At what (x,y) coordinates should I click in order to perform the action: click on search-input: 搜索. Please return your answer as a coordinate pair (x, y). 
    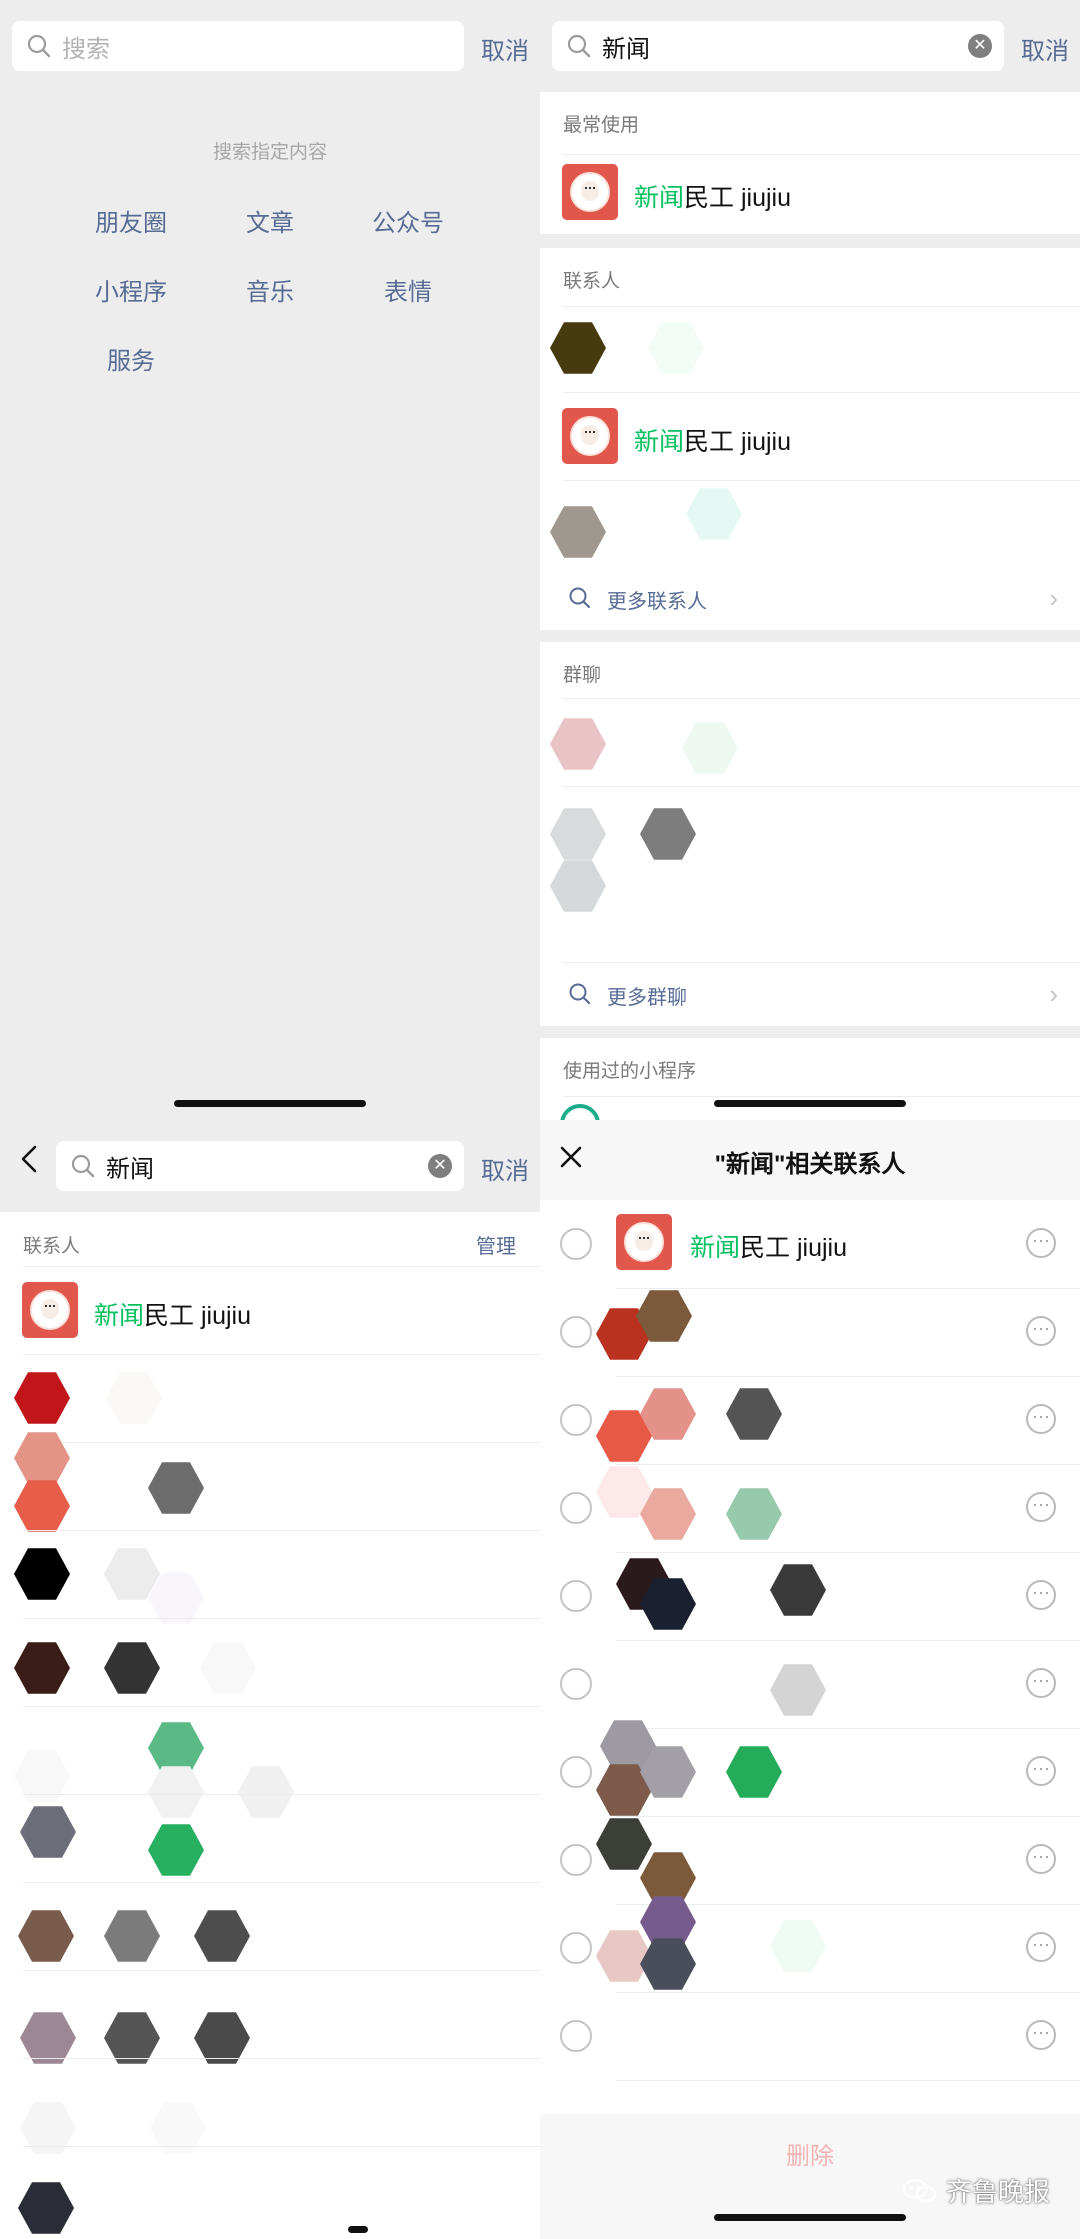
    Looking at the image, I should click on (238, 46).